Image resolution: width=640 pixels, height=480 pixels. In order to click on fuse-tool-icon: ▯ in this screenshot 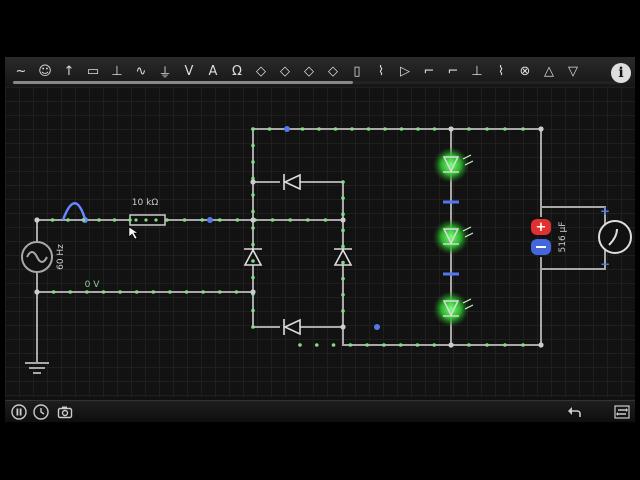, I will do `click(357, 71)`.